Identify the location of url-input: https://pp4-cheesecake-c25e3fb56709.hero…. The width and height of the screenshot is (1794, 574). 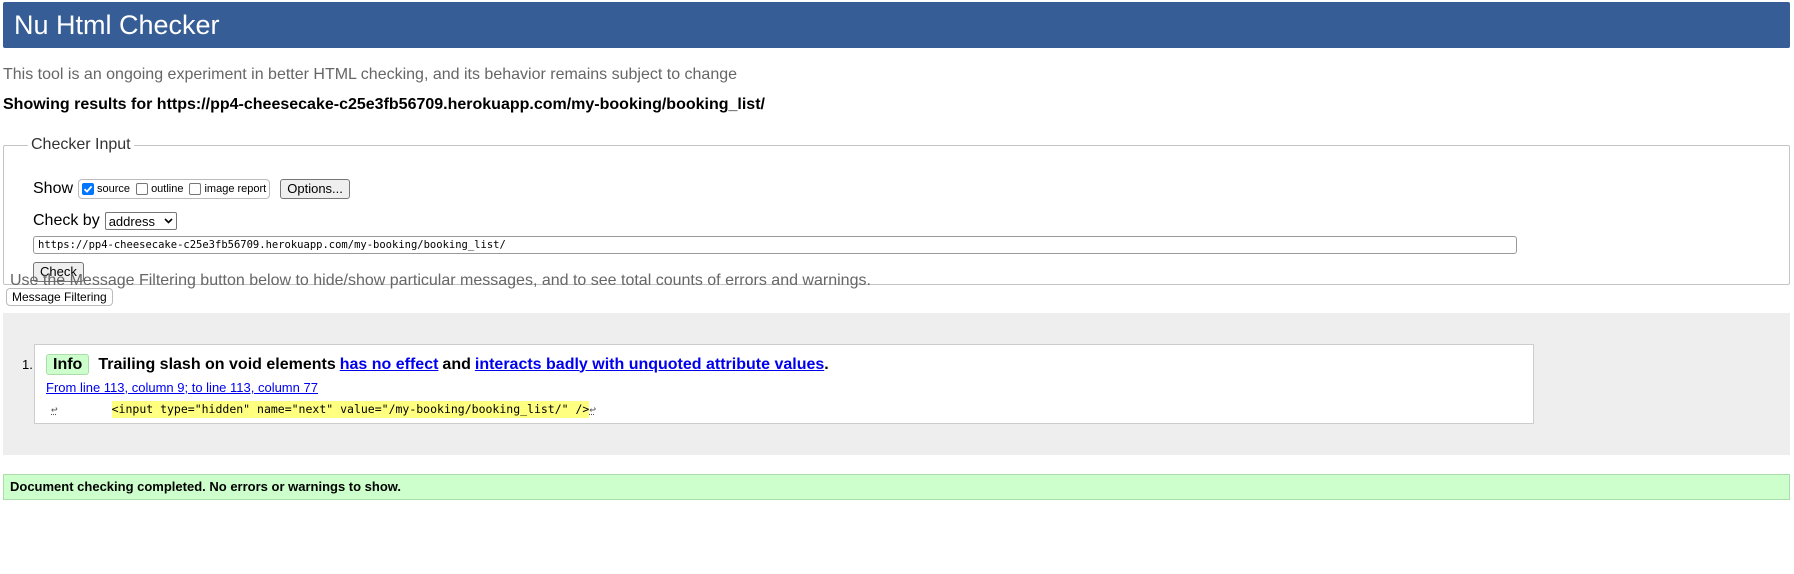
(775, 245).